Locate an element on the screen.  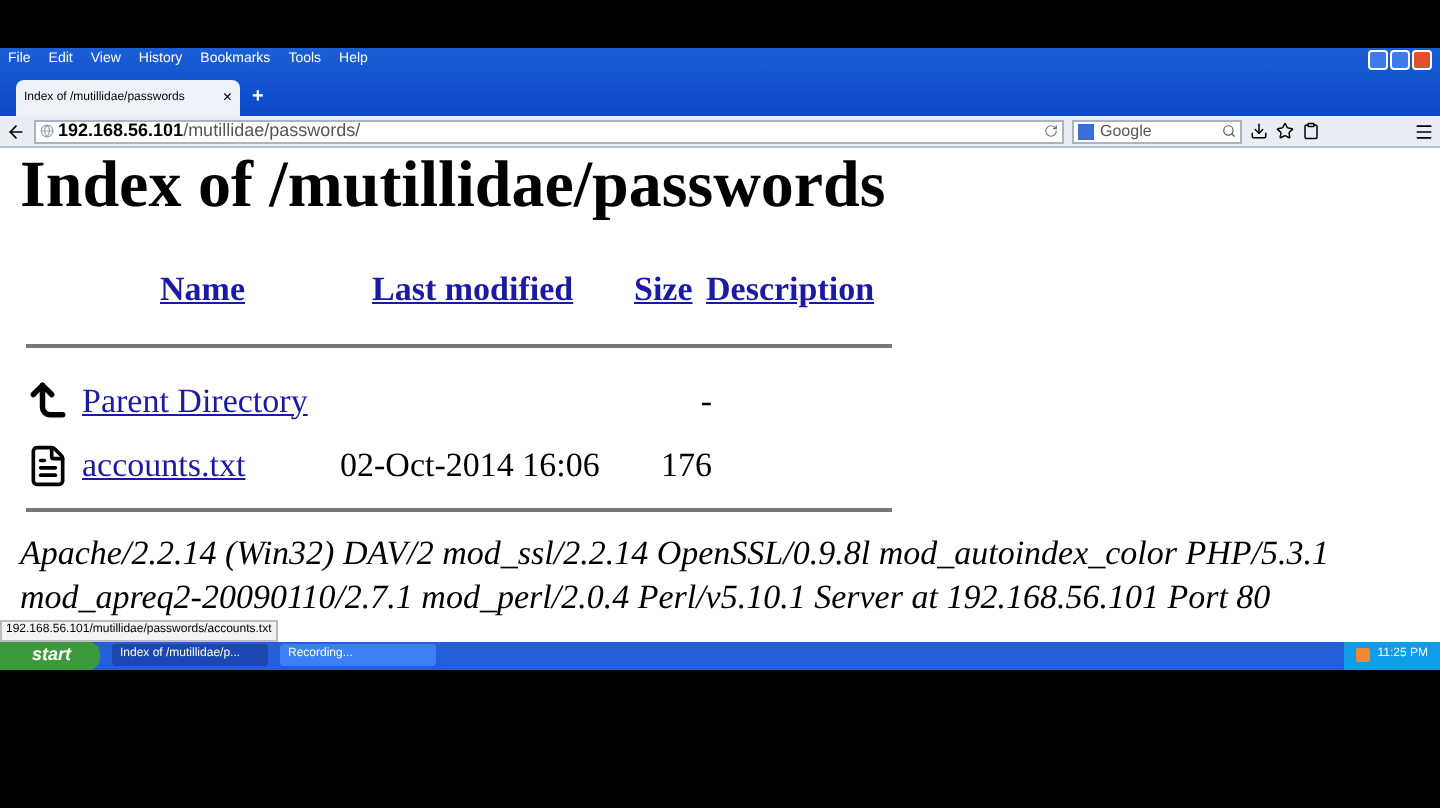
search-engine-icon is located at coordinates (1086, 131).